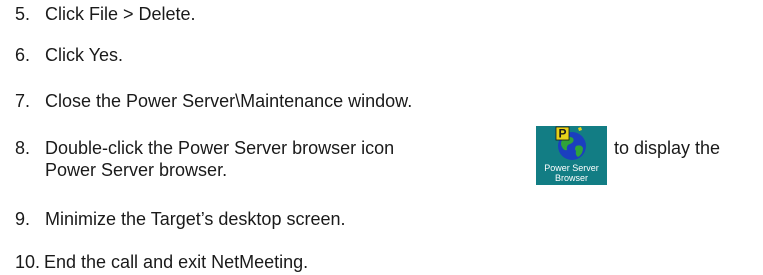 The height and width of the screenshot is (275, 763). What do you see at coordinates (571, 178) in the screenshot?
I see `icon-caption-line2: Browser` at bounding box center [571, 178].